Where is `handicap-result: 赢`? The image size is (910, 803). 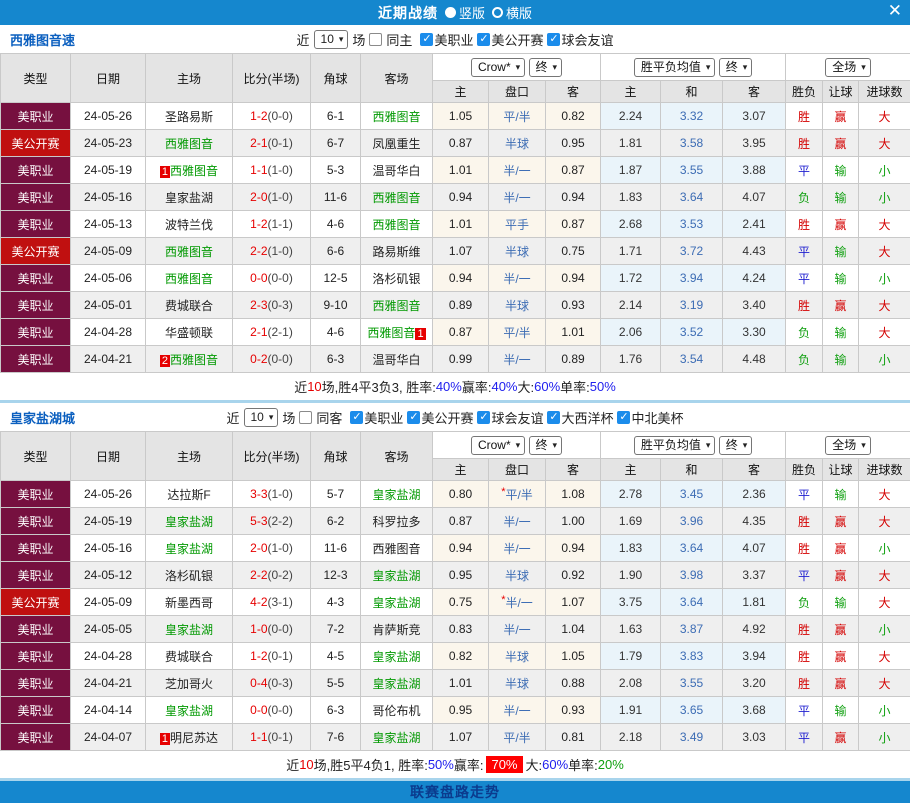
handicap-result: 赢 is located at coordinates (841, 737).